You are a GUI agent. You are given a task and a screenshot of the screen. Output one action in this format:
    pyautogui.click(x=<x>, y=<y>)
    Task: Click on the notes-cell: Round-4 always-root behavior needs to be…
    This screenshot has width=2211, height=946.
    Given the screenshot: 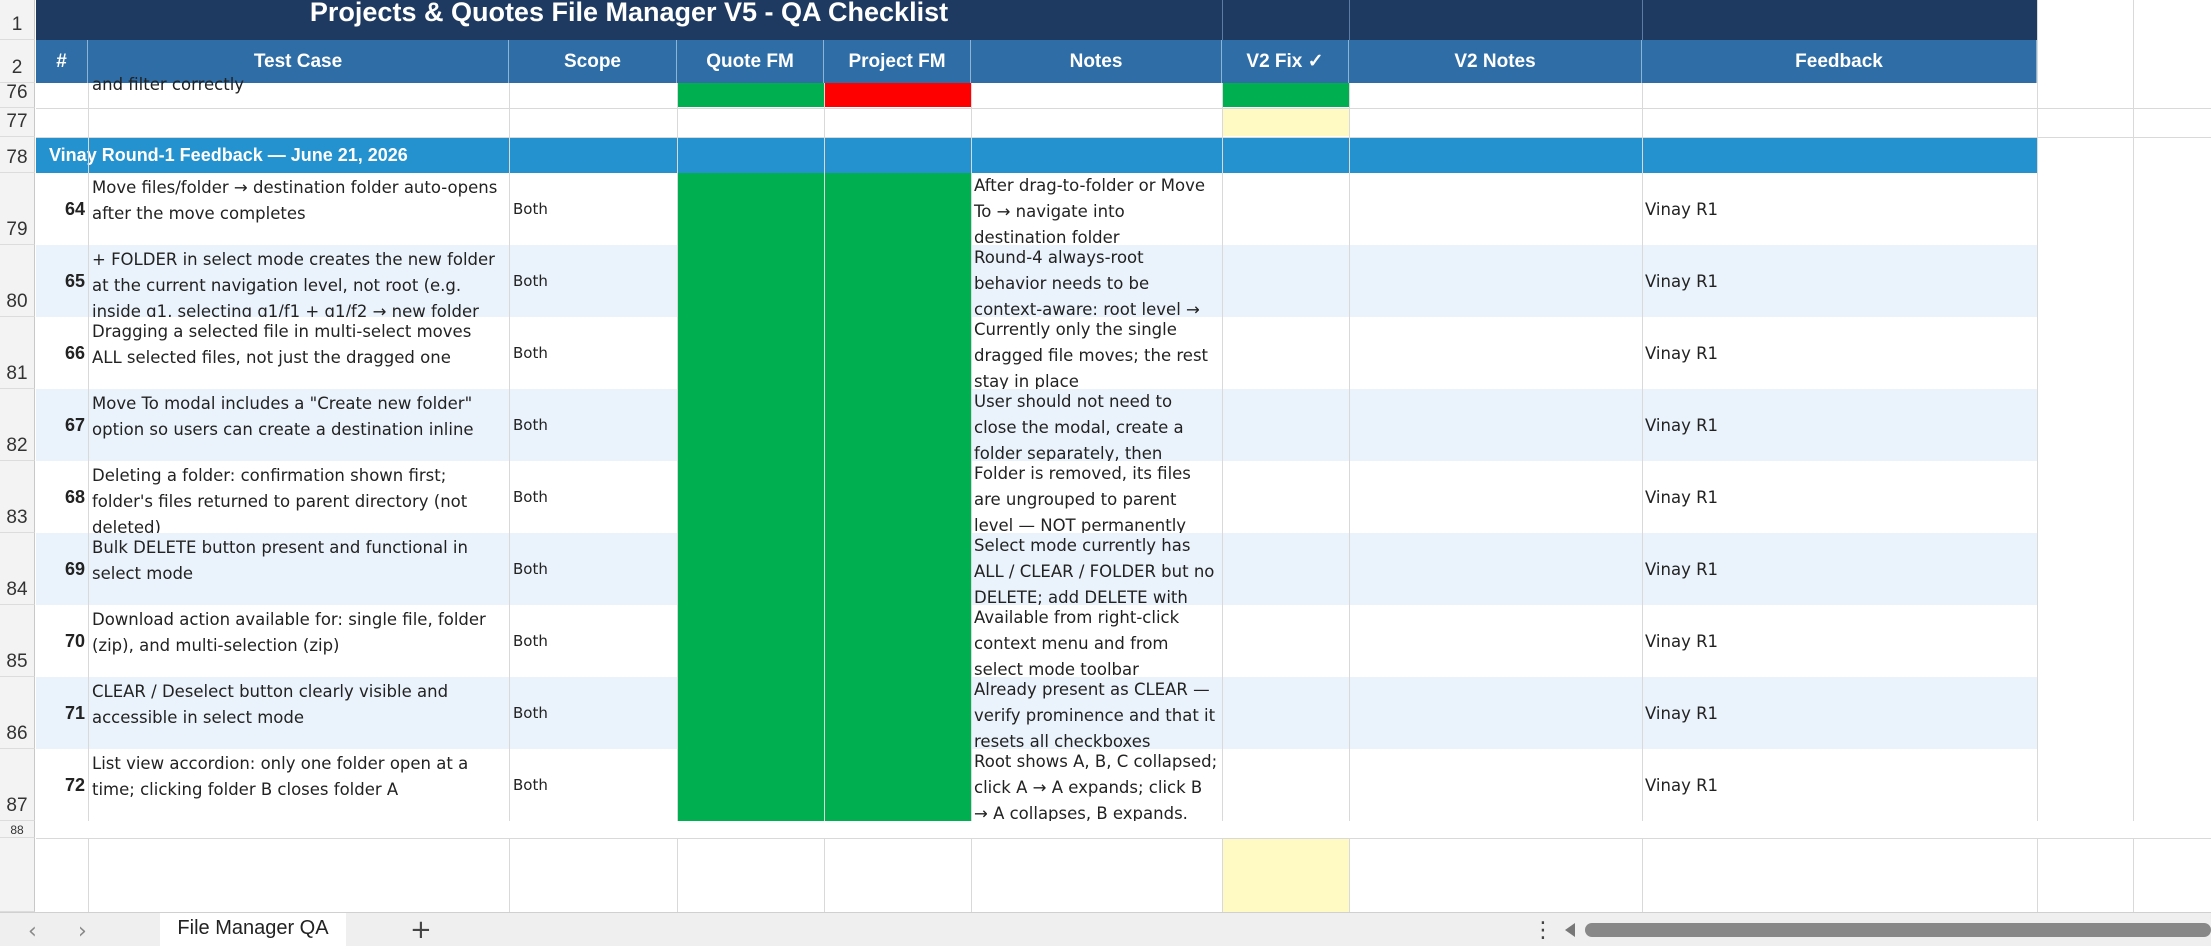 What is the action you would take?
    pyautogui.click(x=1096, y=281)
    